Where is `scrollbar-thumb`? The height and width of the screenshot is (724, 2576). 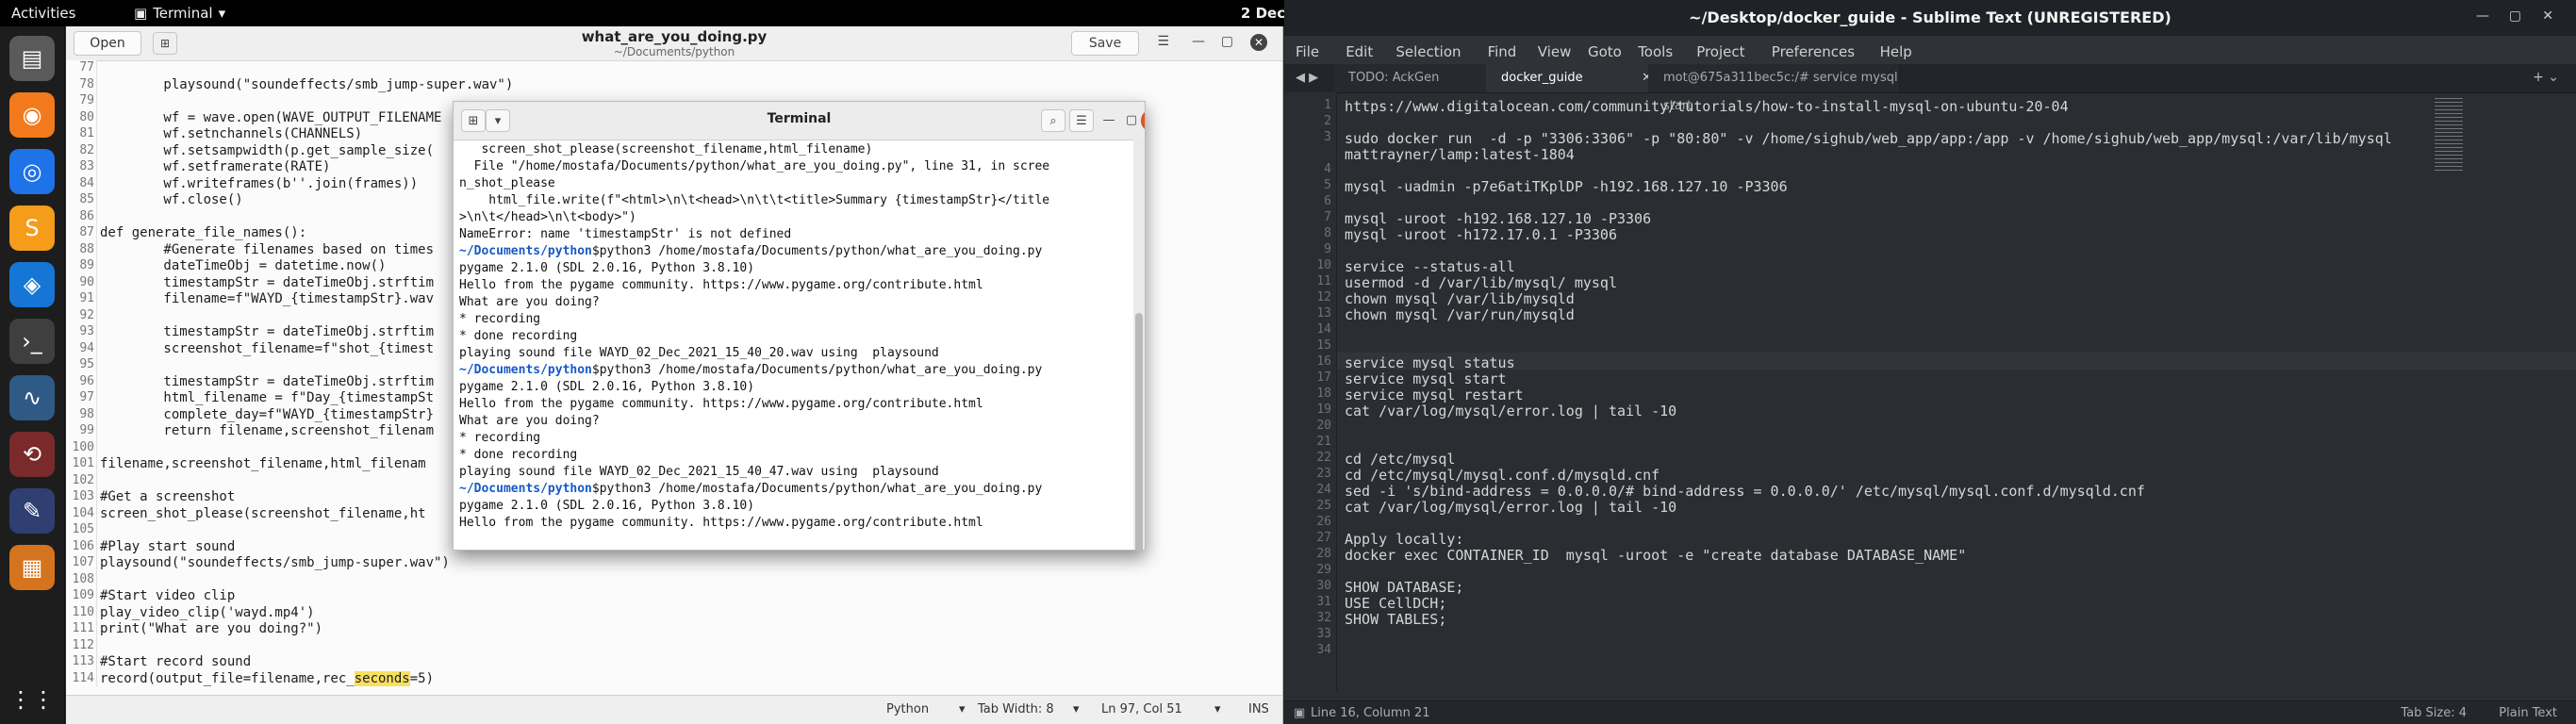 scrollbar-thumb is located at coordinates (1139, 431).